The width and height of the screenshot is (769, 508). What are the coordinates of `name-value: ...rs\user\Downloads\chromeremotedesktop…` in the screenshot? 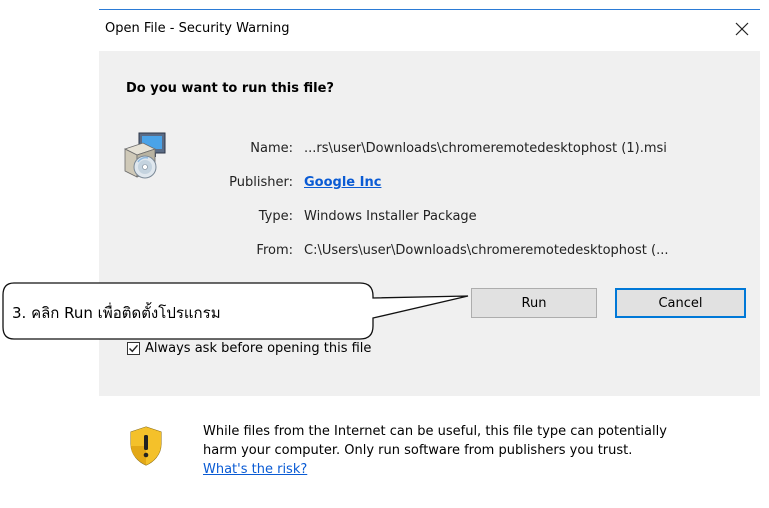 It's located at (485, 148).